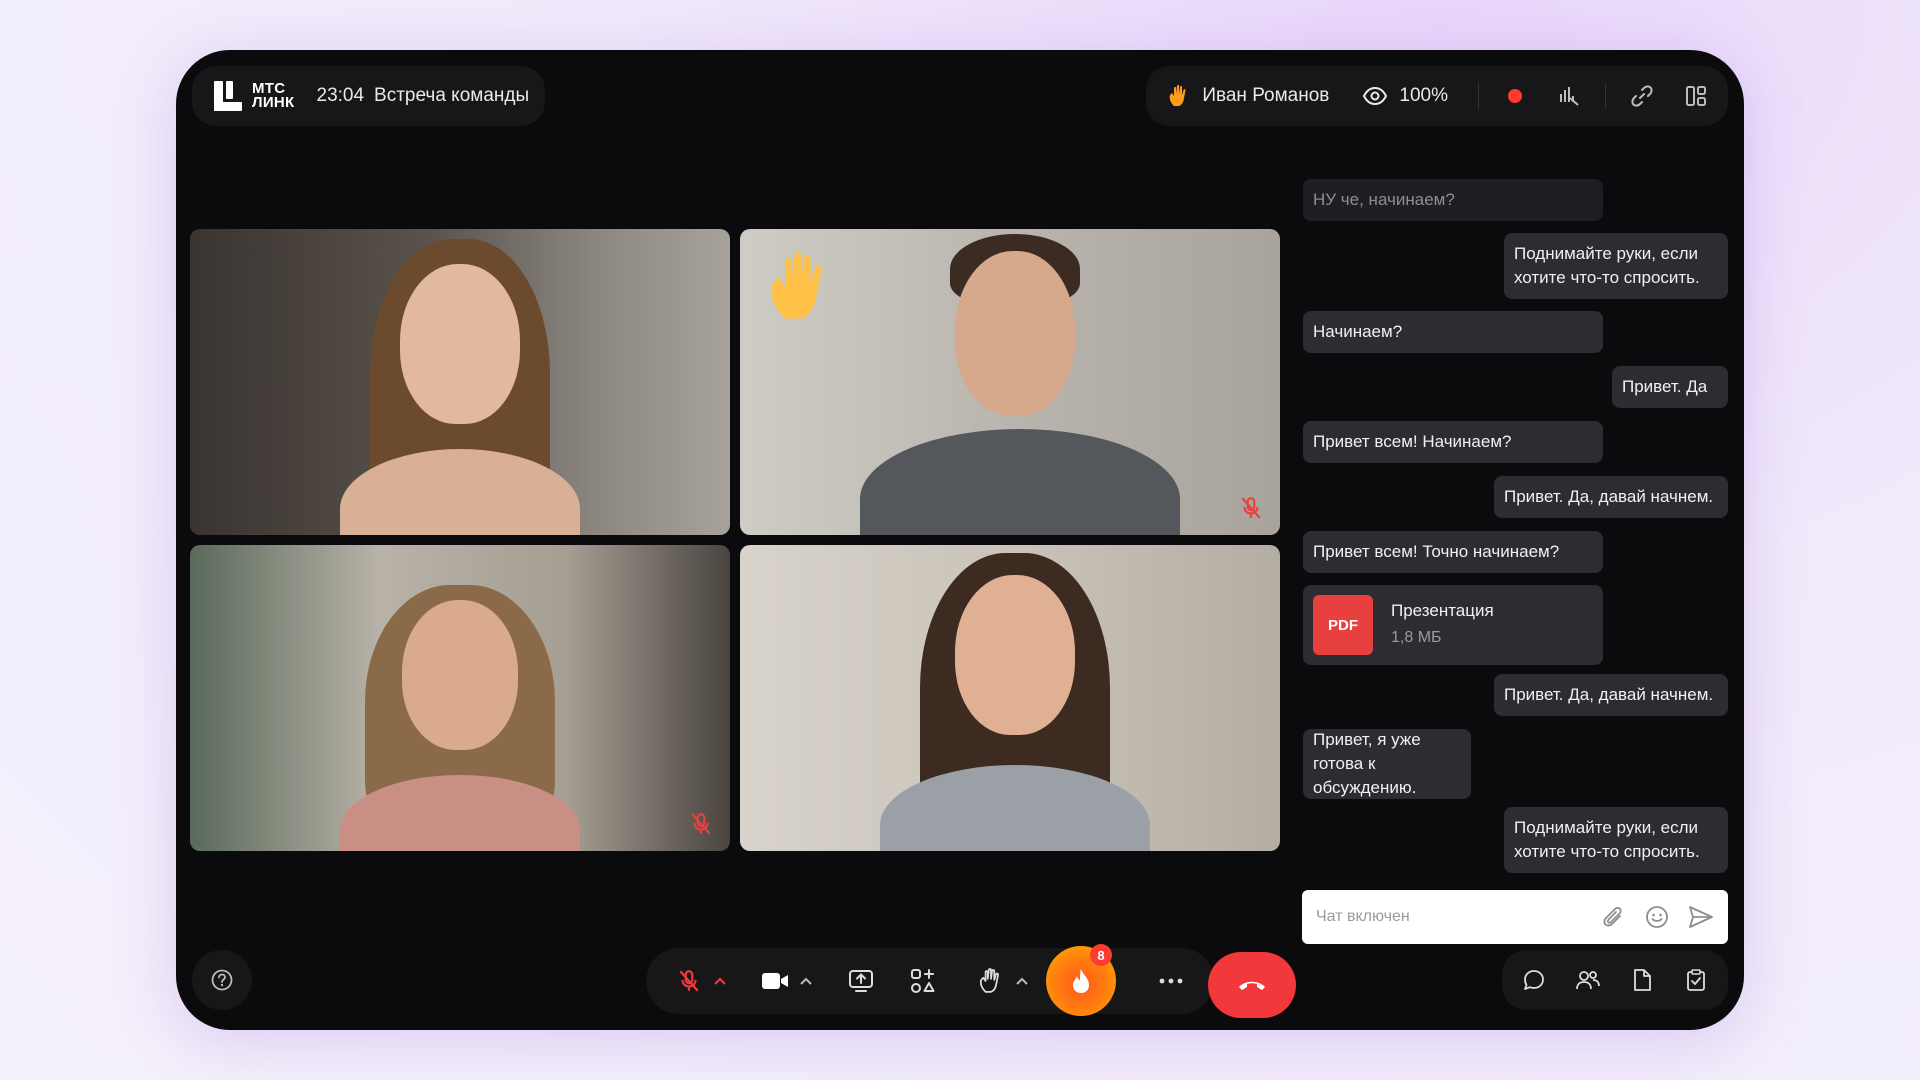  What do you see at coordinates (1453, 552) in the screenshot?
I see `chat-message: Привет всем! Точно начинаем?` at bounding box center [1453, 552].